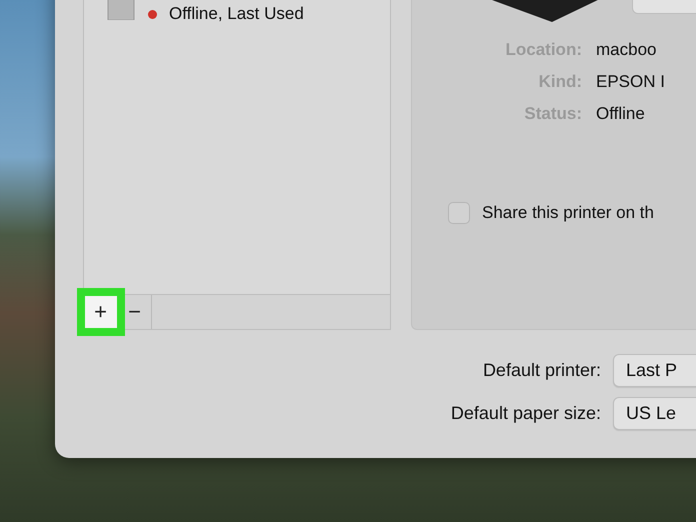  What do you see at coordinates (236, 14) in the screenshot?
I see `printer-status: Offline, Last Used` at bounding box center [236, 14].